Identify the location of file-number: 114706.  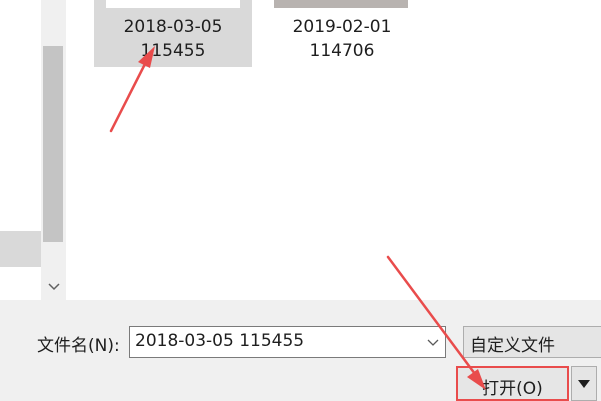
(342, 51).